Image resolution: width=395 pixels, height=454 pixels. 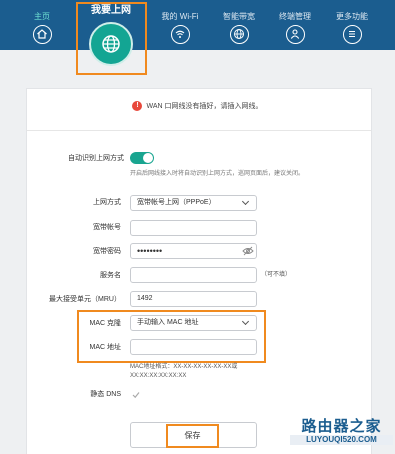 I want to click on access-type-label: 上网方式, so click(x=107, y=202).